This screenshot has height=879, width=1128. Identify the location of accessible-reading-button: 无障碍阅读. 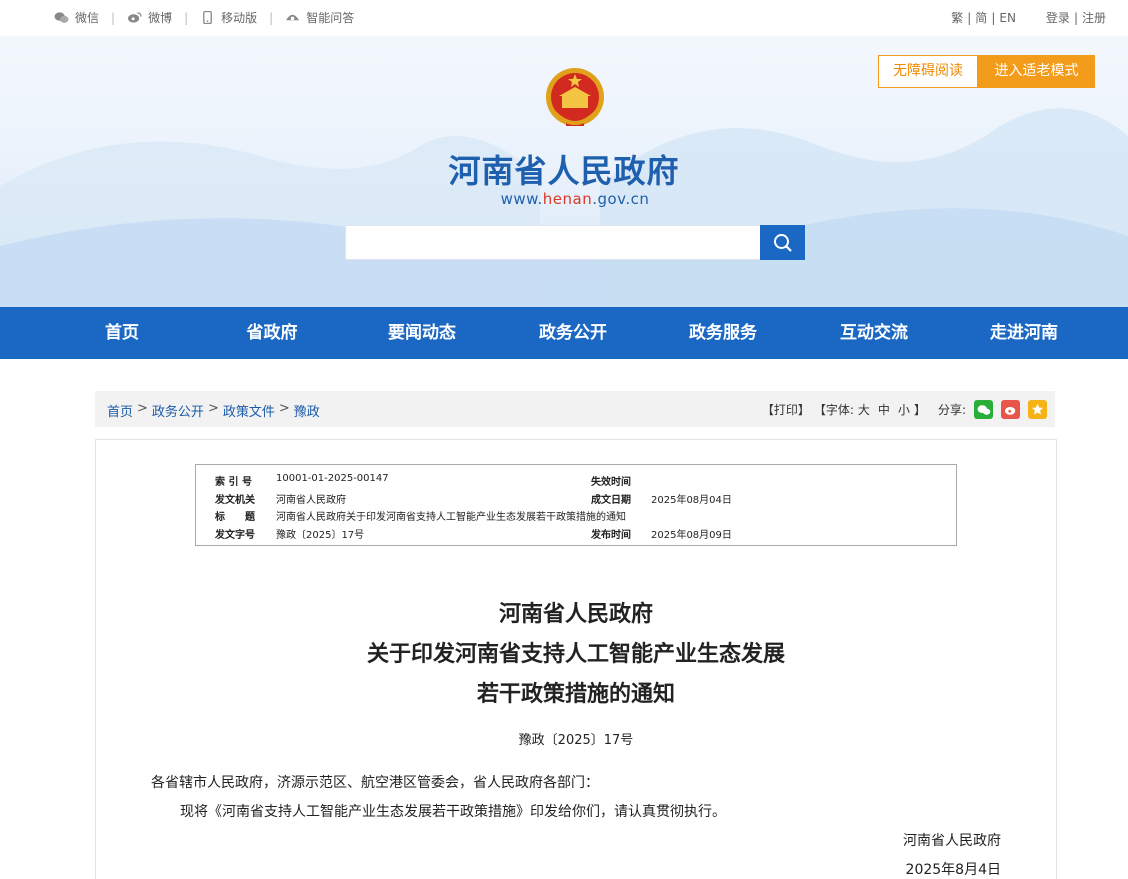
(928, 71).